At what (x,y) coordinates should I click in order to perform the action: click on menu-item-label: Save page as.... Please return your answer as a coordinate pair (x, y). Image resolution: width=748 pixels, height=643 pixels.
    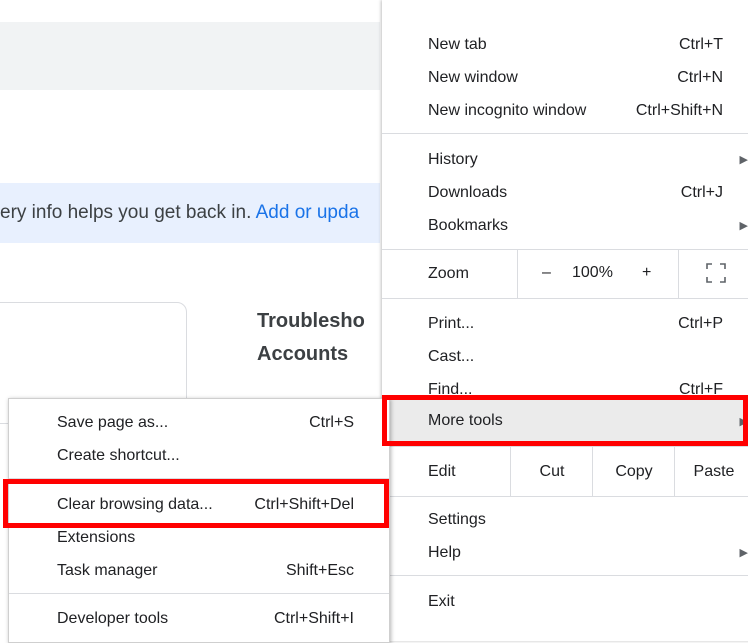
    Looking at the image, I should click on (113, 422).